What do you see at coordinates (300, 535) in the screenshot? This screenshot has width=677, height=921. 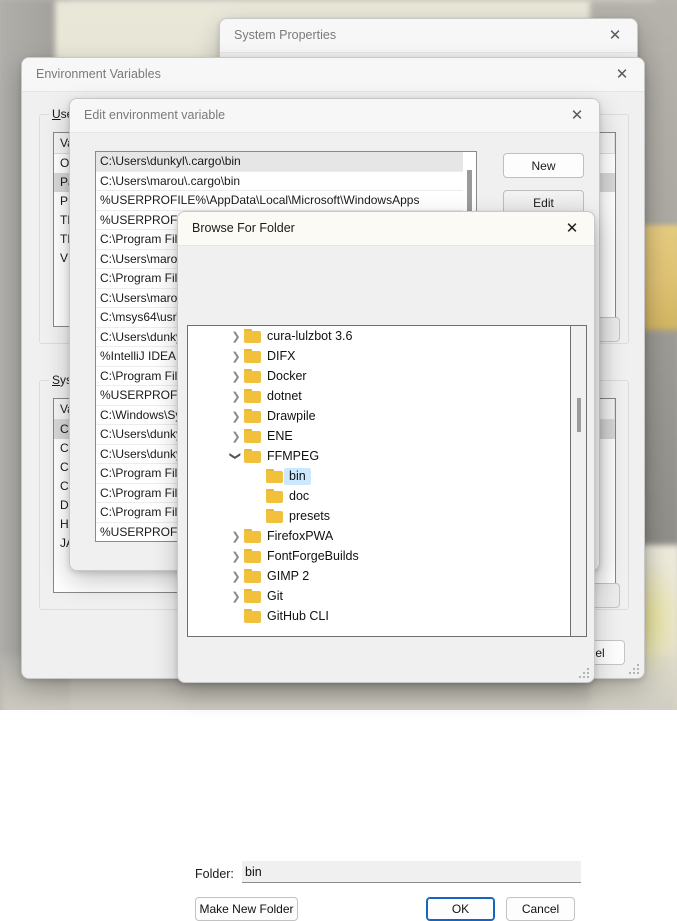 I see `tree-item-label: FirefoxPWA` at bounding box center [300, 535].